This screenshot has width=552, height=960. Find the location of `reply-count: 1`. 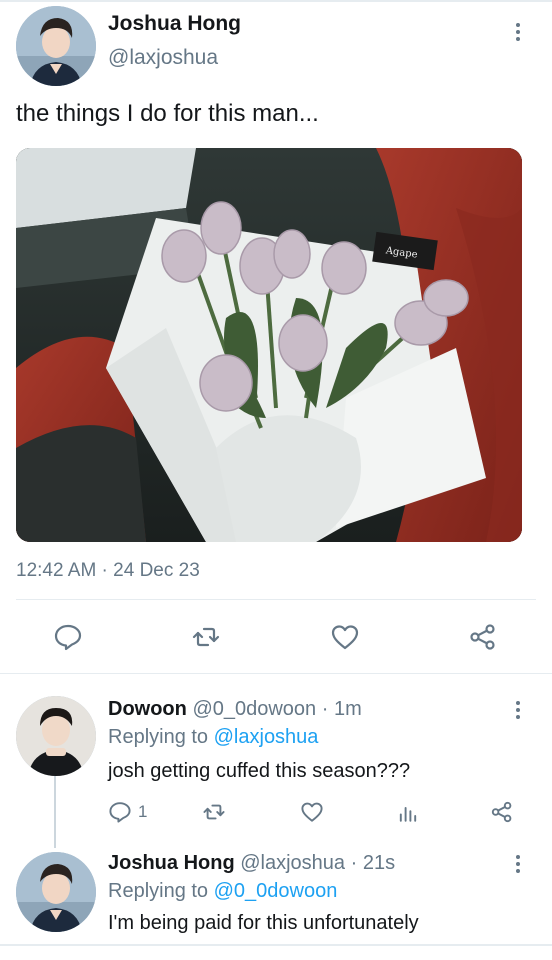

reply-count: 1 is located at coordinates (143, 811).